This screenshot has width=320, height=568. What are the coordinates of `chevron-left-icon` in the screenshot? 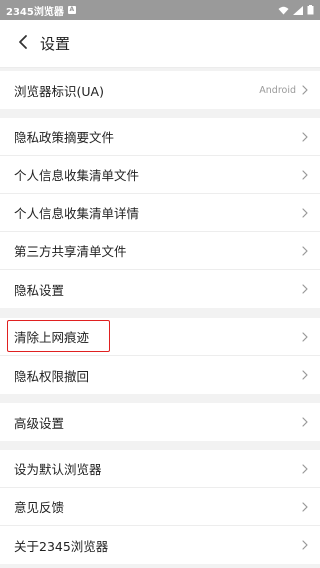 It's located at (23, 44).